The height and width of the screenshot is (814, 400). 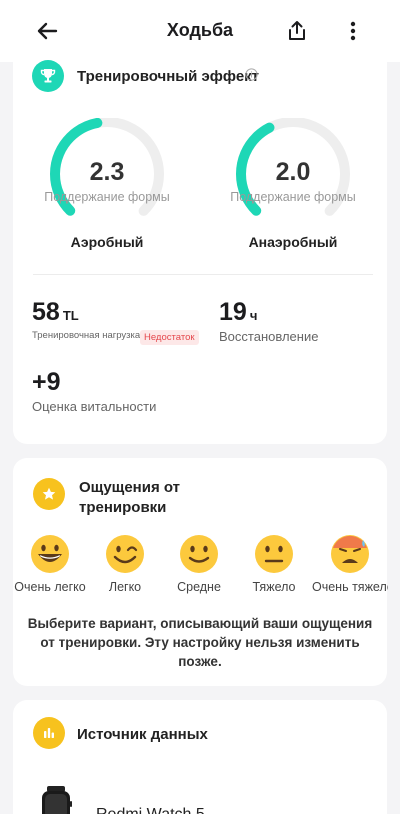 I want to click on recovery-number: 19, so click(x=233, y=312).